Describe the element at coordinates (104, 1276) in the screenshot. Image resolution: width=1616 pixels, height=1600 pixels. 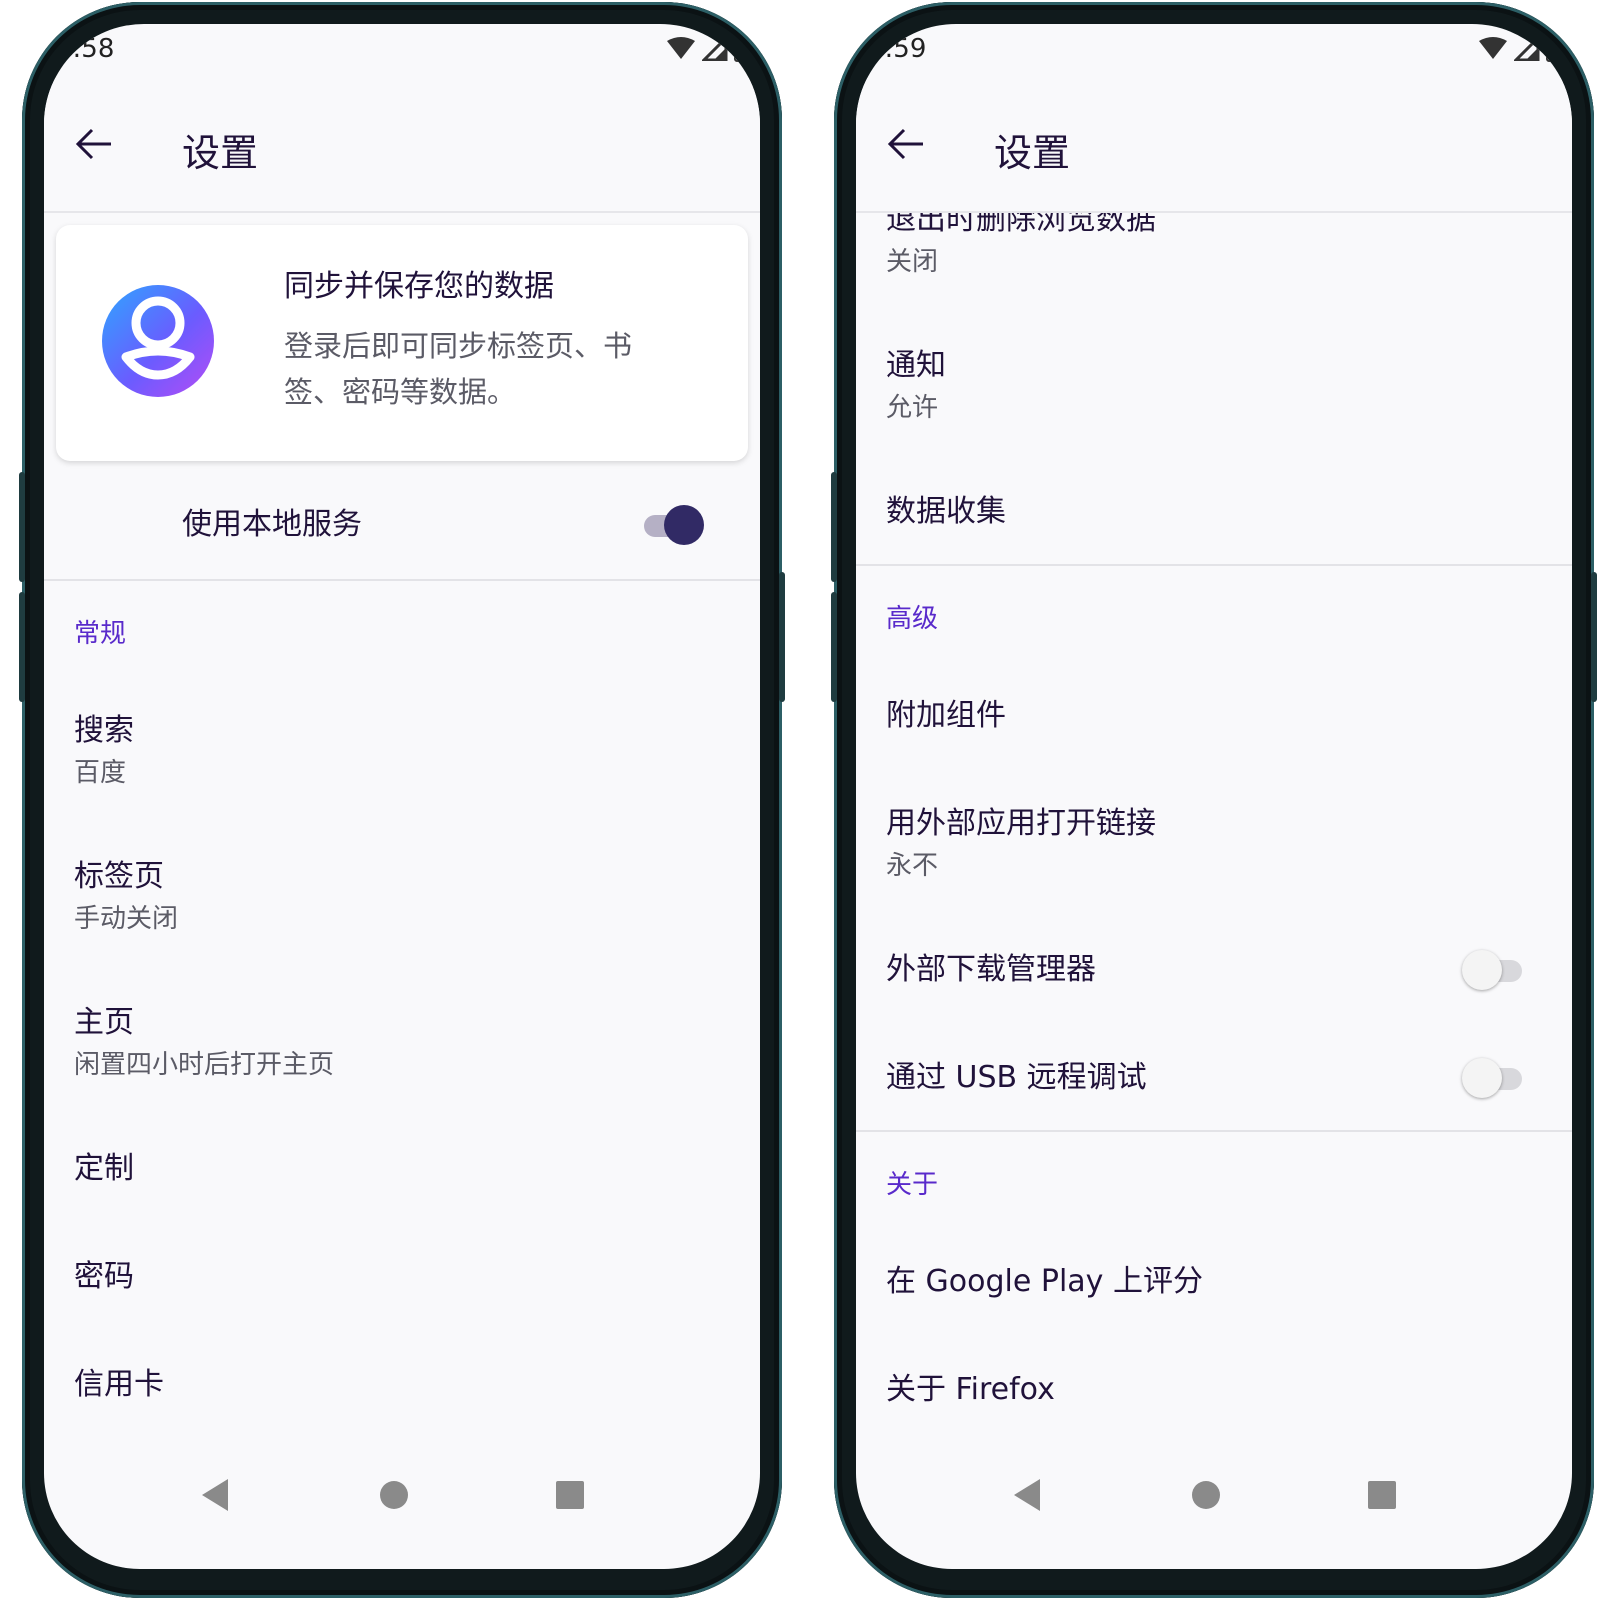
I see `setting-label: 密码` at that location.